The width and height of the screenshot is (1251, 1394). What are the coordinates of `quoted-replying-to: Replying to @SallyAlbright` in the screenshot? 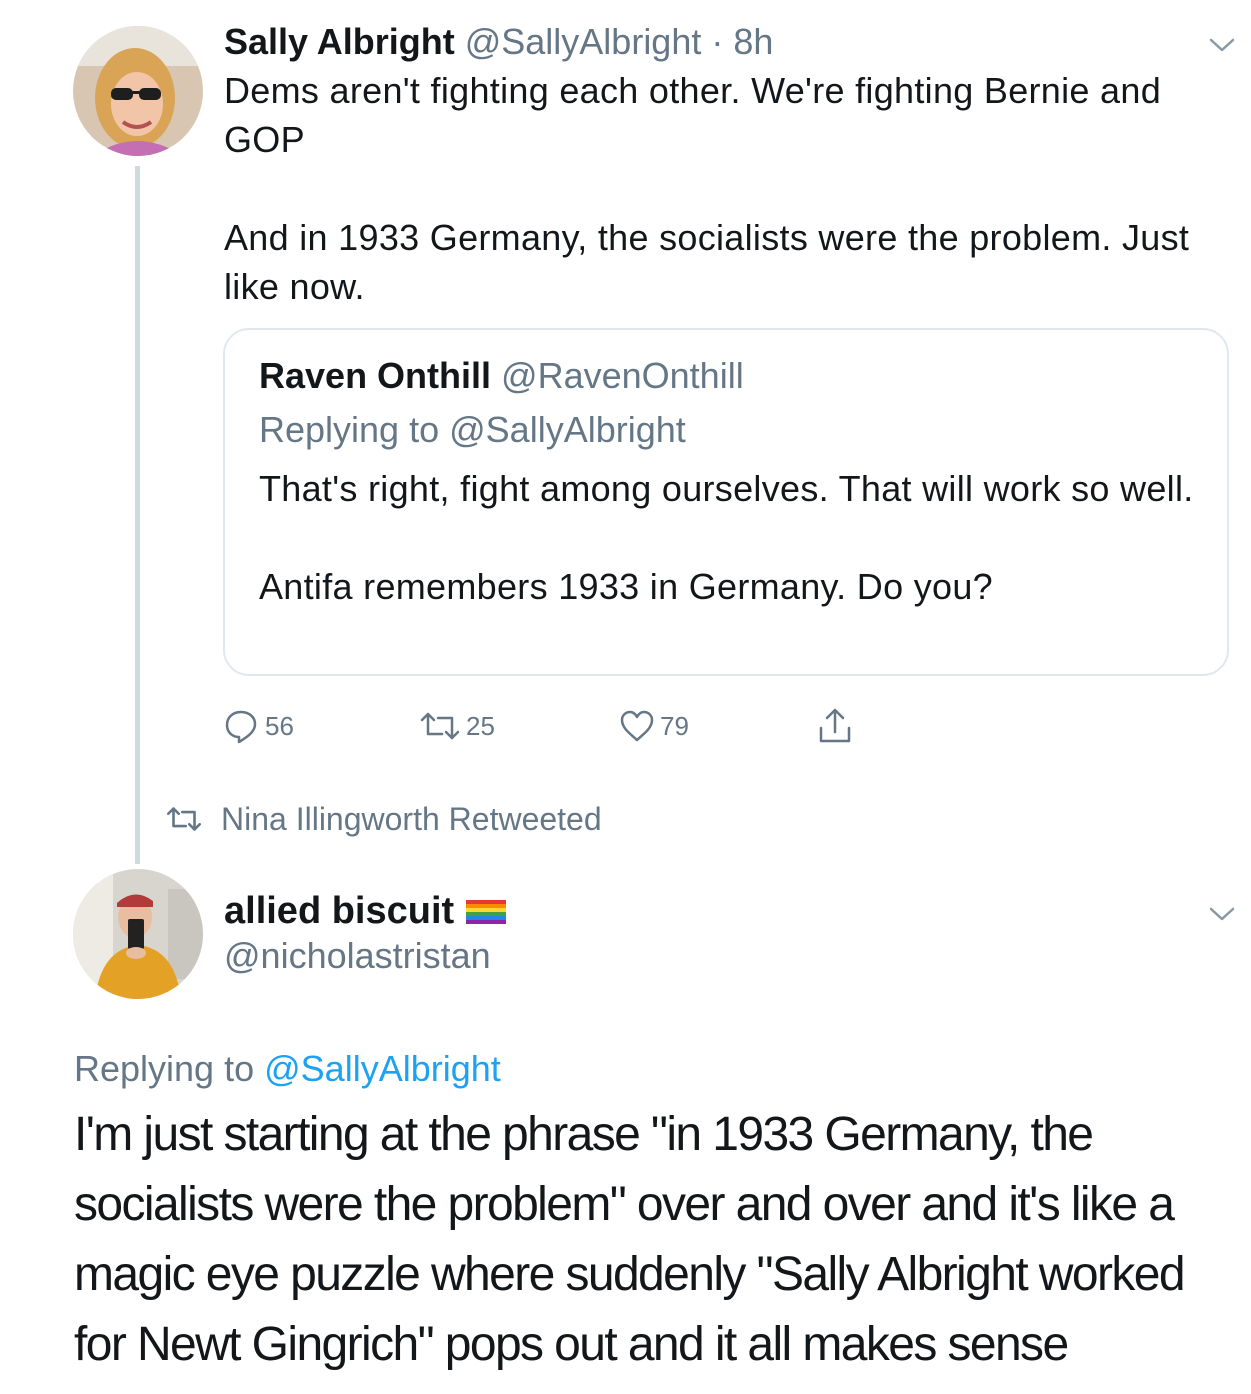 It's located at (472, 430).